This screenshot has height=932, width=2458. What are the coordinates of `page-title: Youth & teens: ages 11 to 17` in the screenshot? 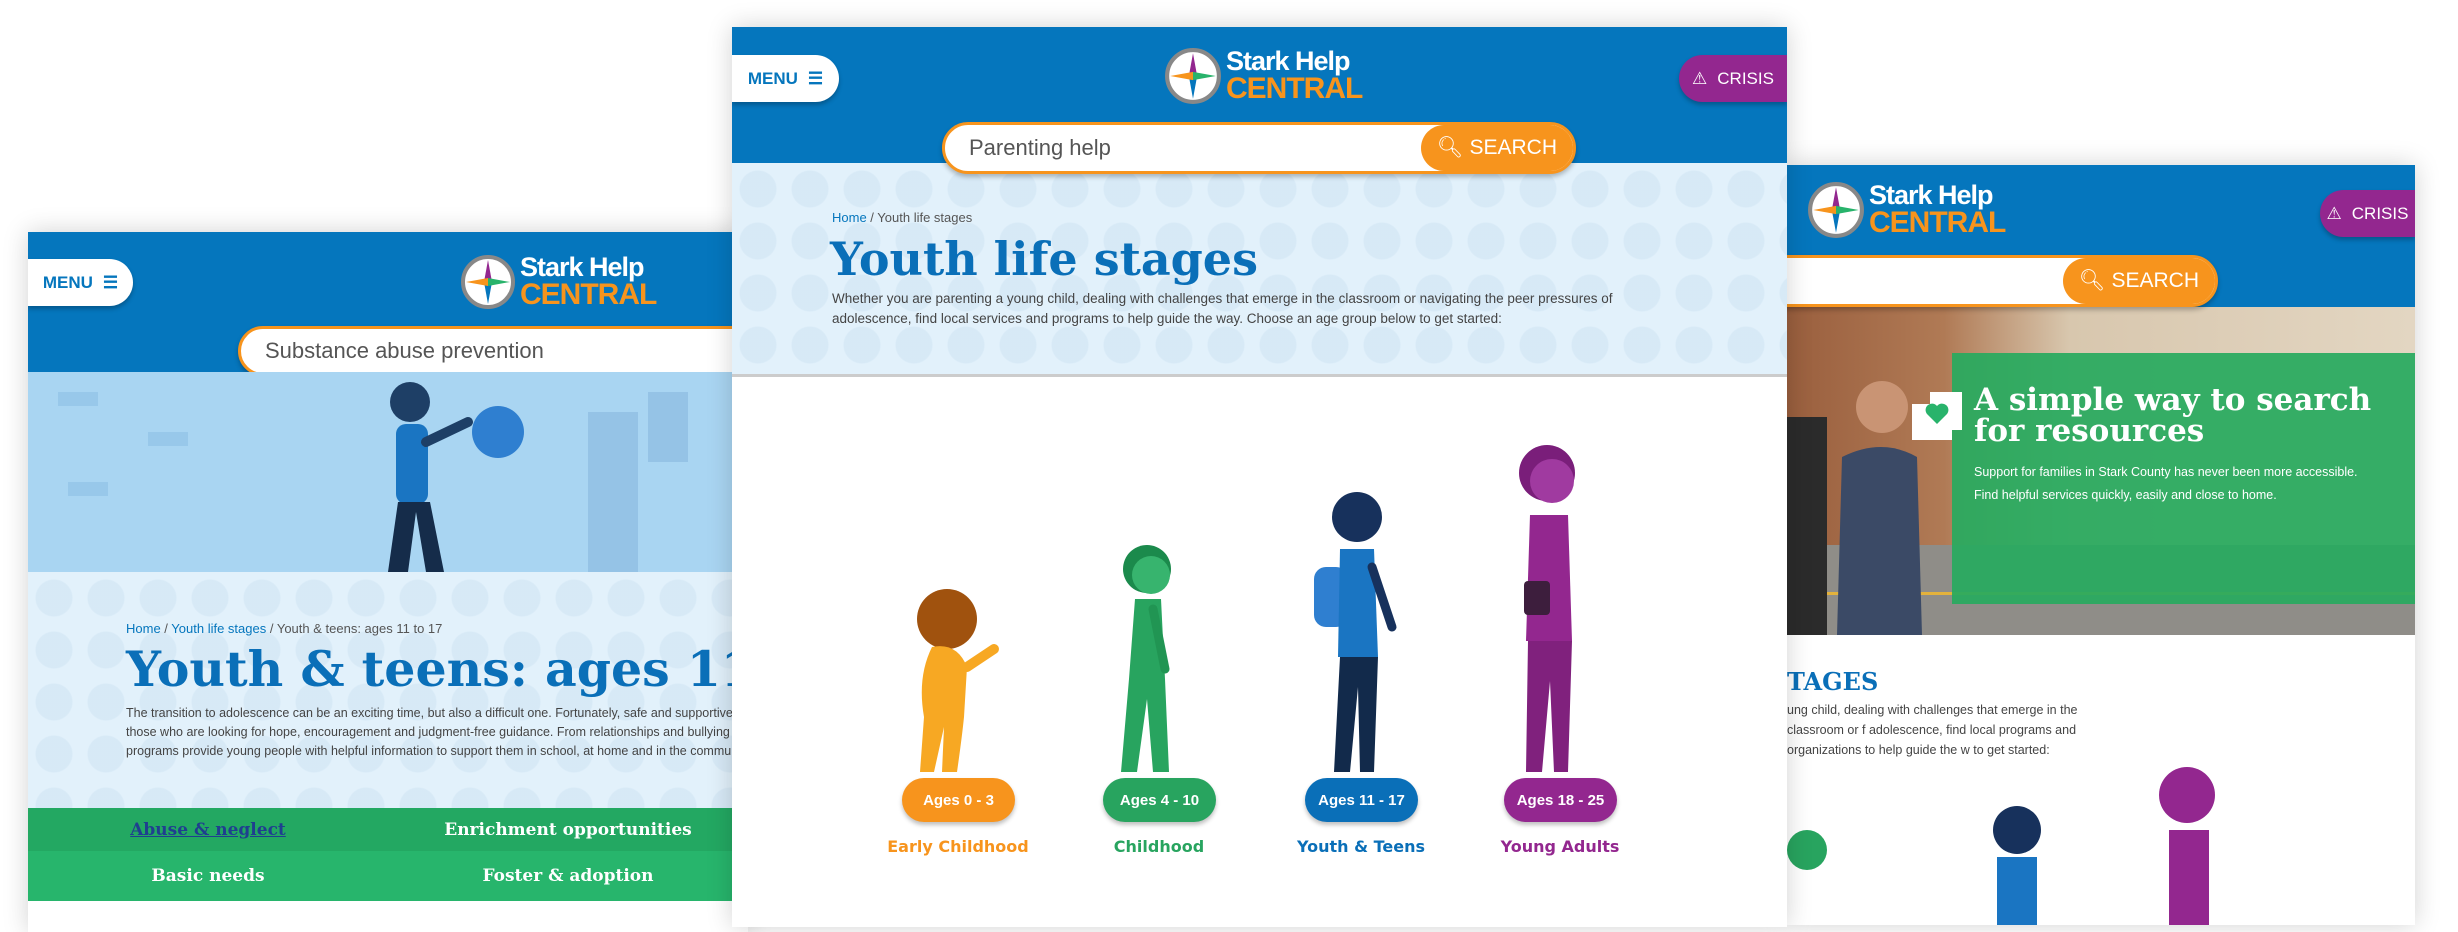 It's located at (437, 669).